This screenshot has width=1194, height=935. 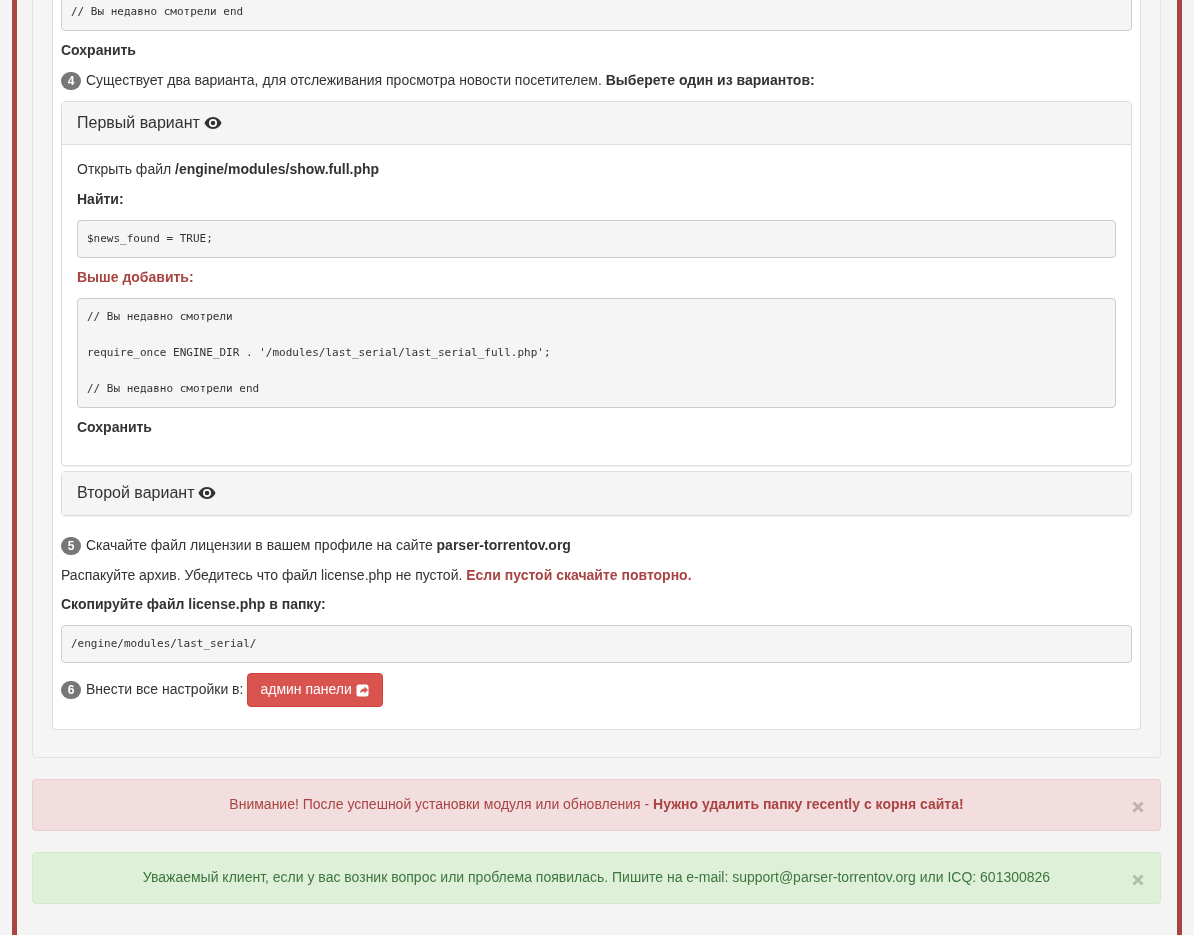 I want to click on accordion-header: Второй вариант, so click(x=596, y=493).